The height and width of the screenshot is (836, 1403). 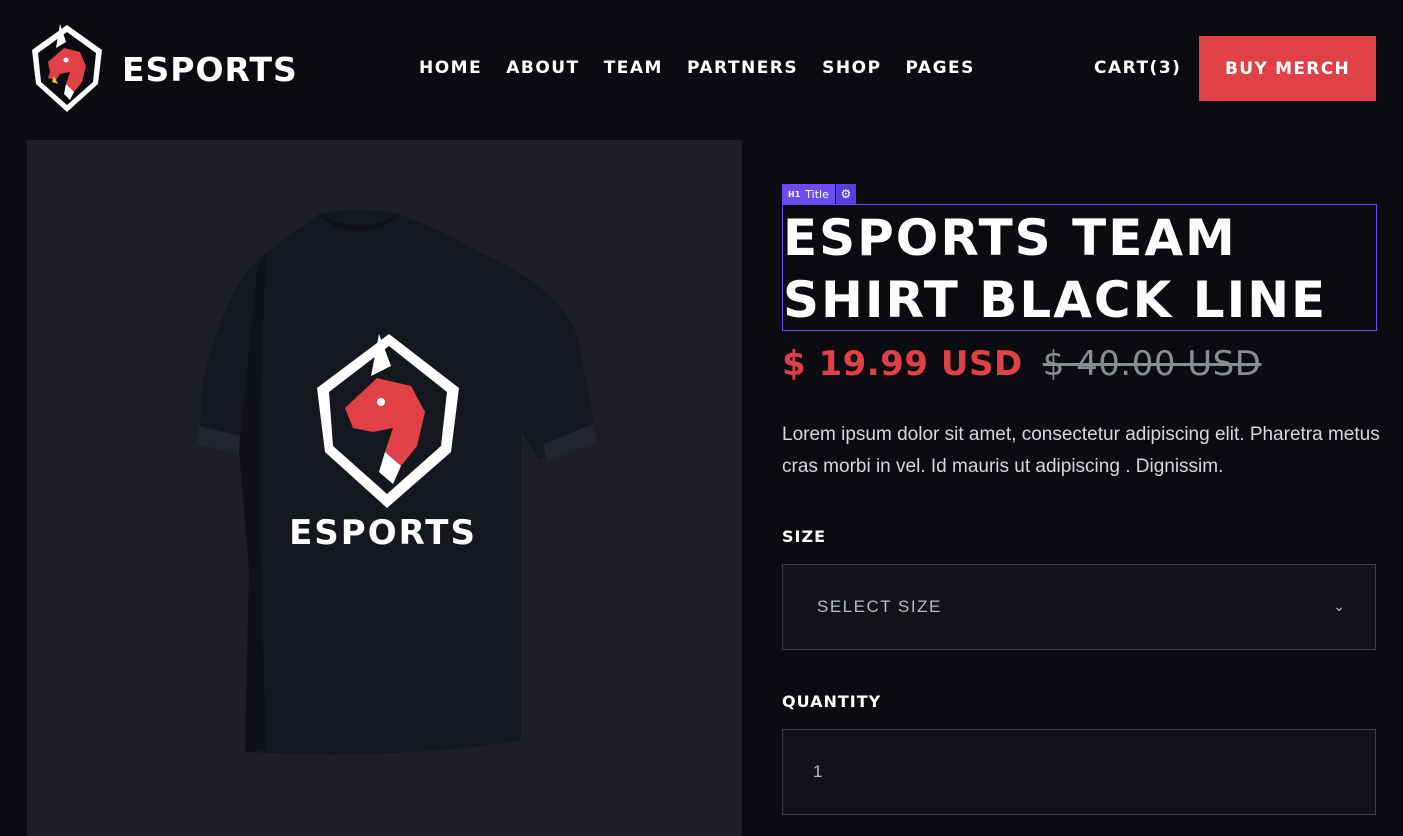 What do you see at coordinates (1079, 607) in the screenshot?
I see `size-select: SELECT SIZE ⌄` at bounding box center [1079, 607].